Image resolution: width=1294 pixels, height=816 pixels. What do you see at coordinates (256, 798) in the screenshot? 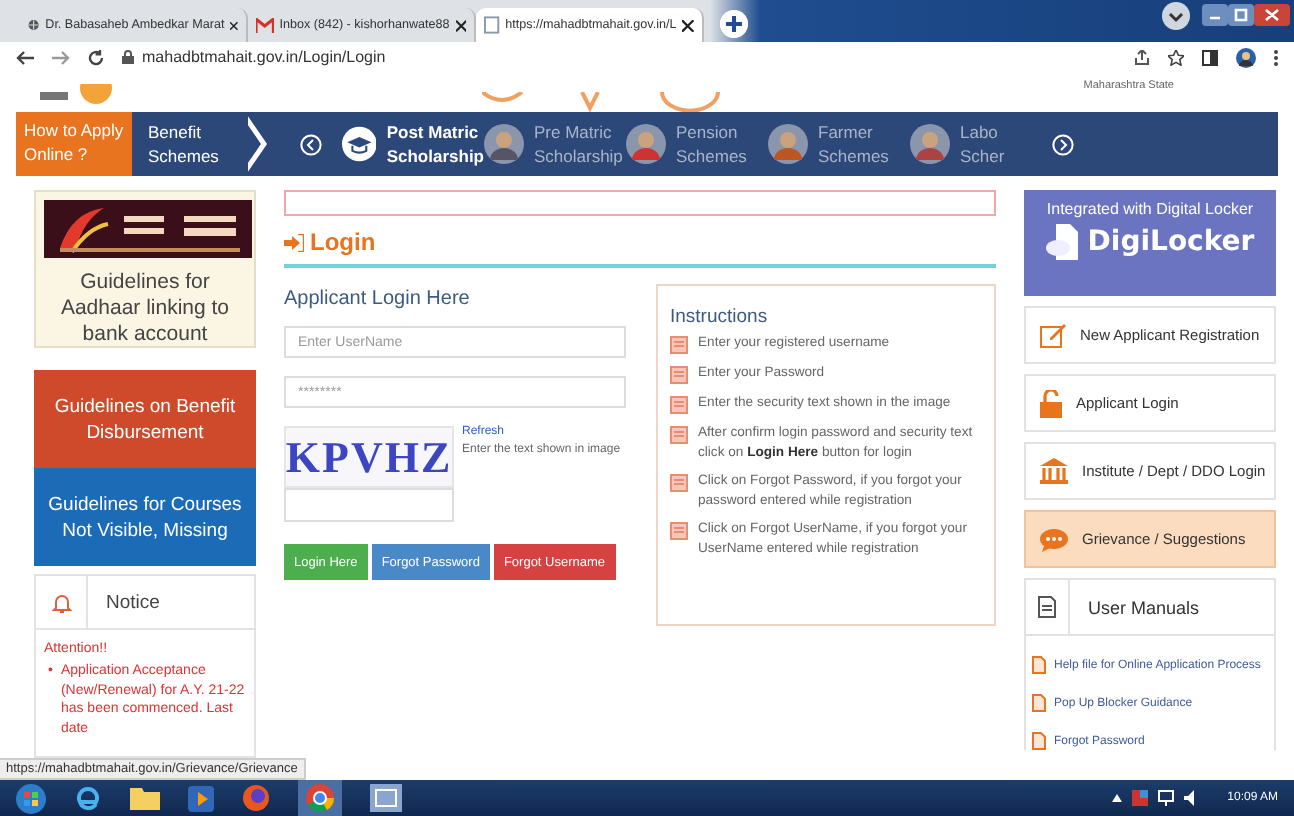
I see `fox-browser-icon` at bounding box center [256, 798].